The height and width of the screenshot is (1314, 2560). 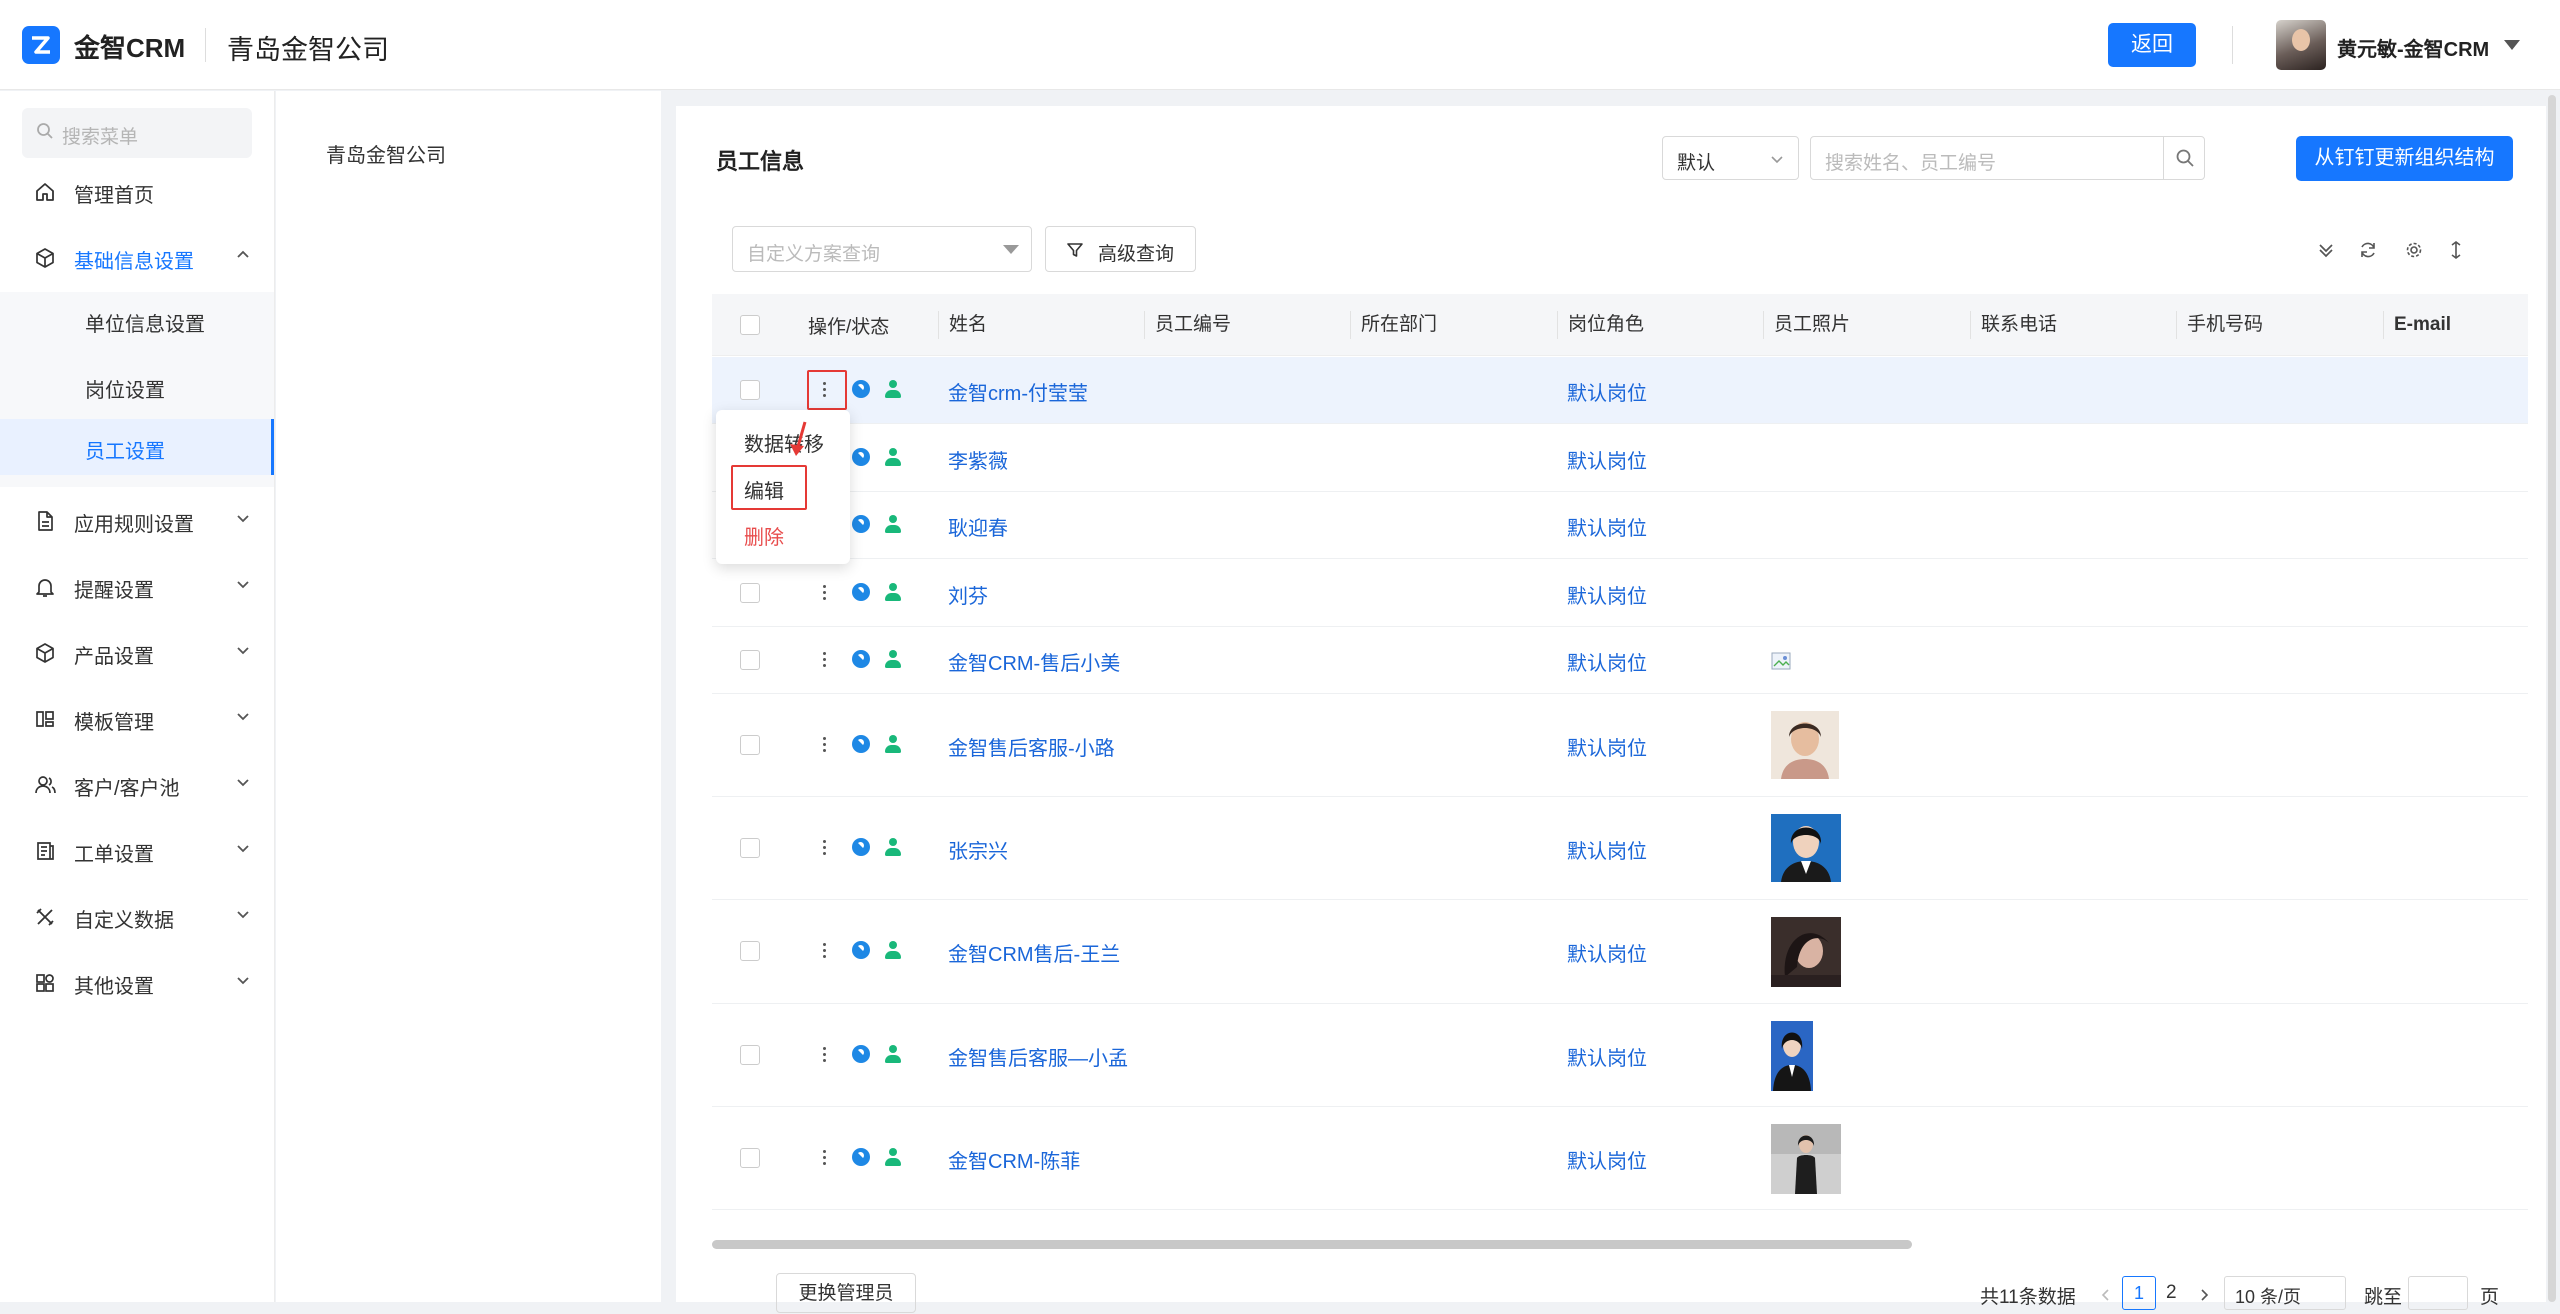 What do you see at coordinates (978, 526) in the screenshot?
I see `employee-name-link: 耿迎春` at bounding box center [978, 526].